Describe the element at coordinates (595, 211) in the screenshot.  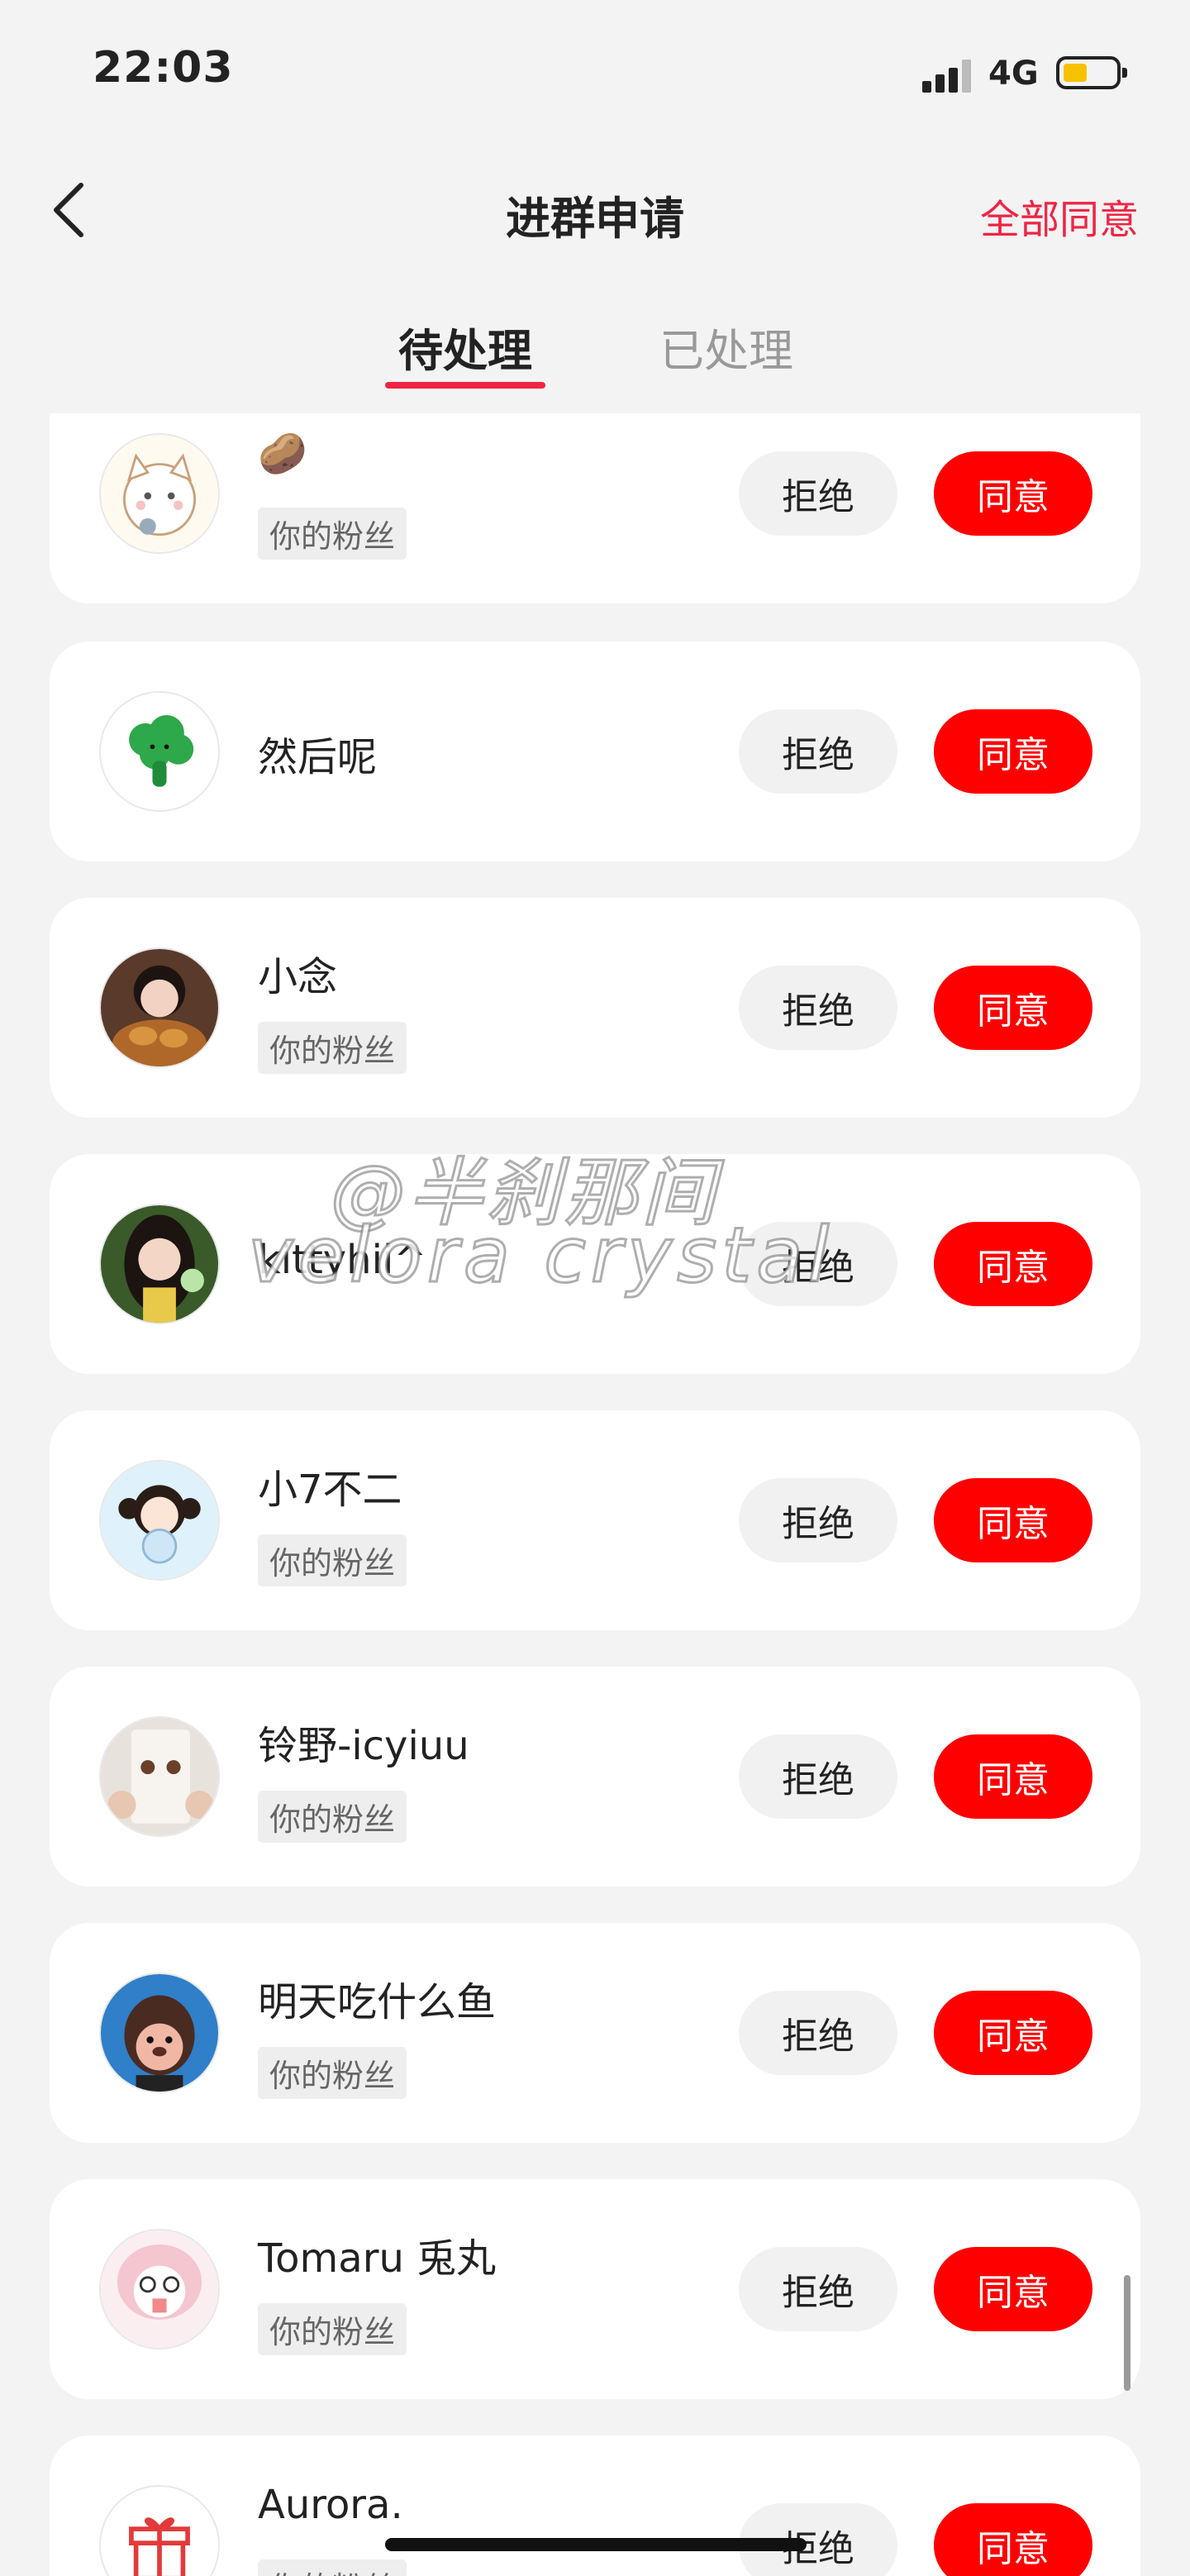
I see `nav-bar: 进群申请 全部同意` at that location.